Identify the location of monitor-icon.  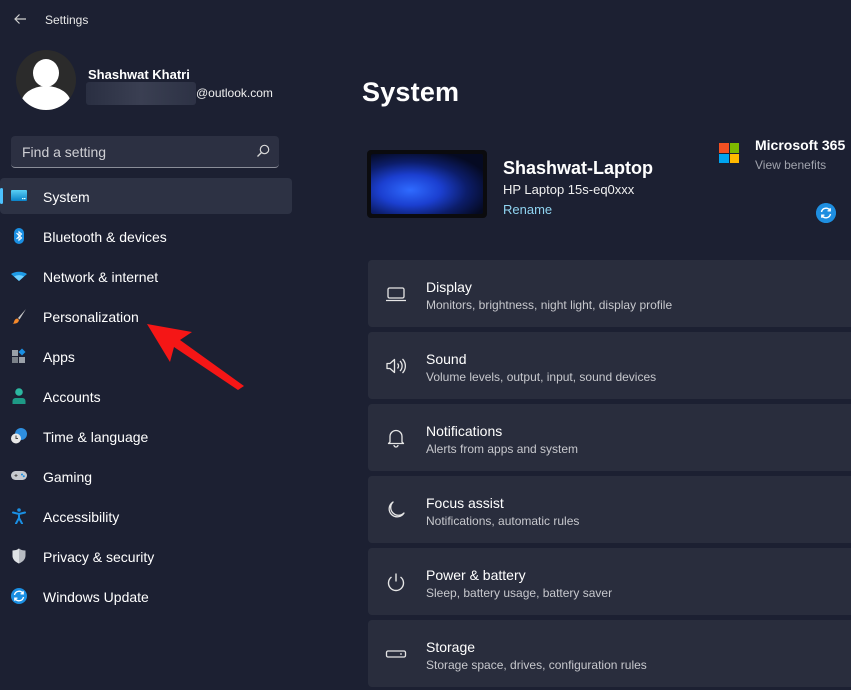
(19, 195).